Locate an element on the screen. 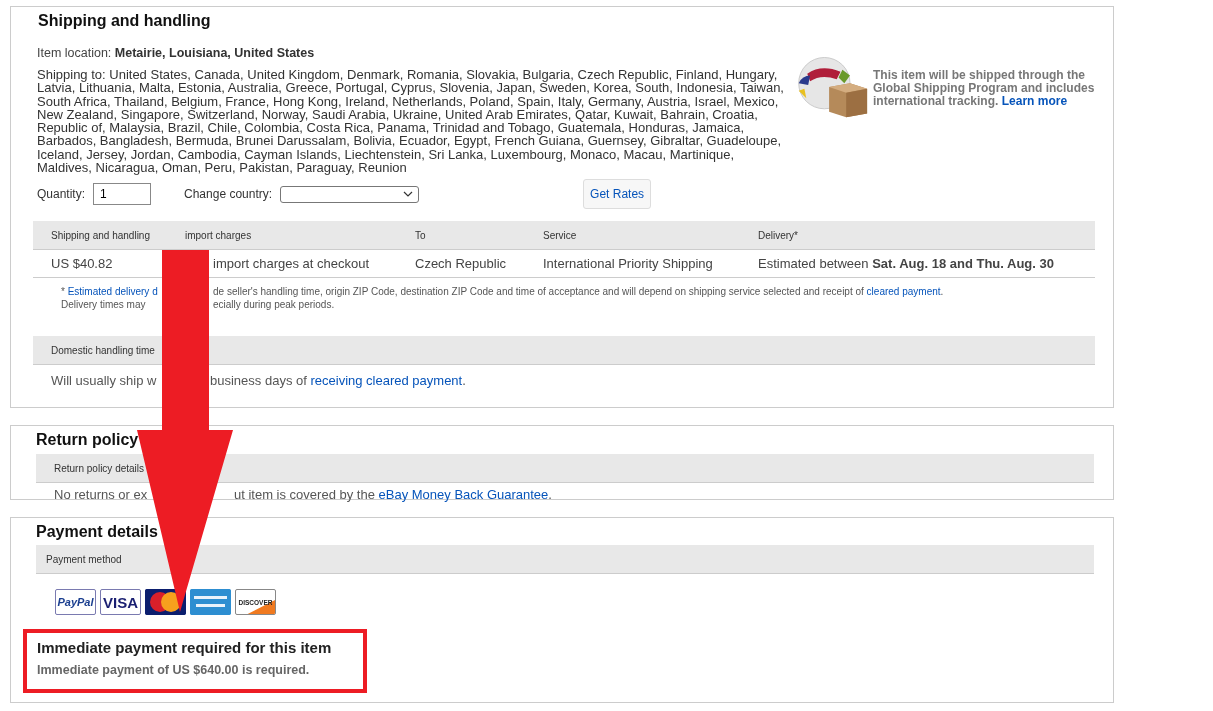 The width and height of the screenshot is (1213, 711). handling-text: business days of receiving cleared payment. is located at coordinates (338, 381).